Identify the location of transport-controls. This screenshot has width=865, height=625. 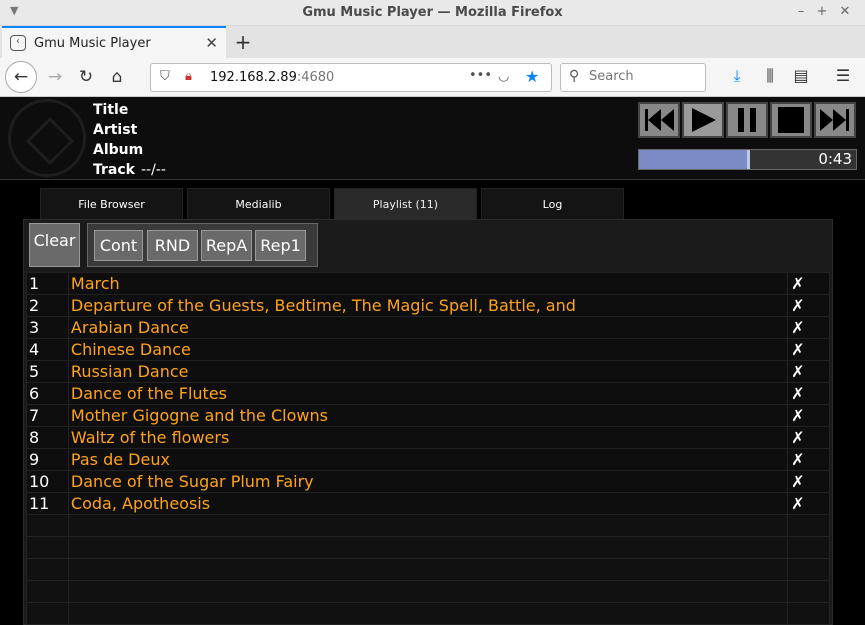
(748, 120).